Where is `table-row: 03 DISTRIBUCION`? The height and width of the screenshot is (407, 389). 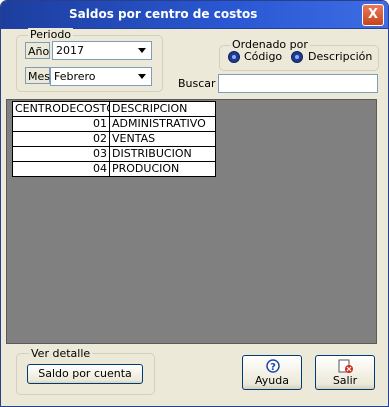 table-row: 03 DISTRIBUCION is located at coordinates (114, 154).